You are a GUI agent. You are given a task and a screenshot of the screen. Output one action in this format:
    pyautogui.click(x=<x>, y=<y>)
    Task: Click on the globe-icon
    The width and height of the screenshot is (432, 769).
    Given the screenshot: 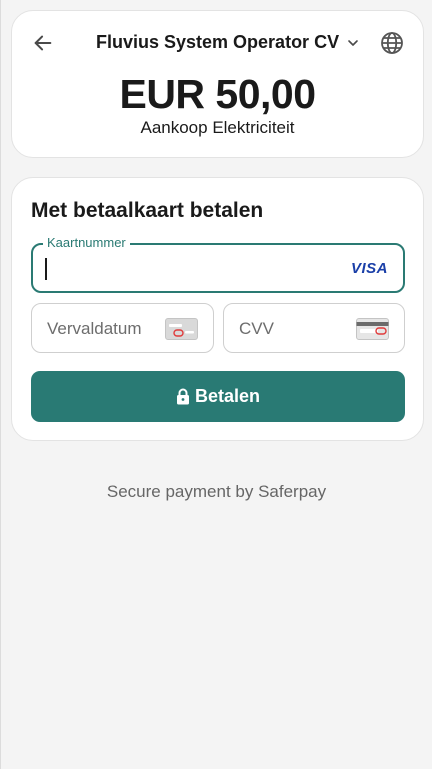 What is the action you would take?
    pyautogui.click(x=392, y=43)
    